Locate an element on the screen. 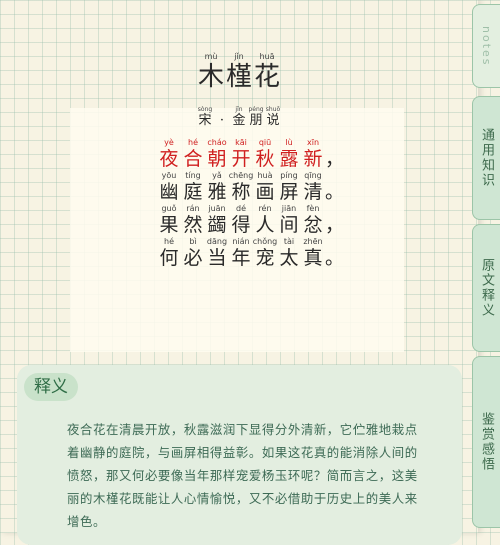  pinyin: mù is located at coordinates (211, 56).